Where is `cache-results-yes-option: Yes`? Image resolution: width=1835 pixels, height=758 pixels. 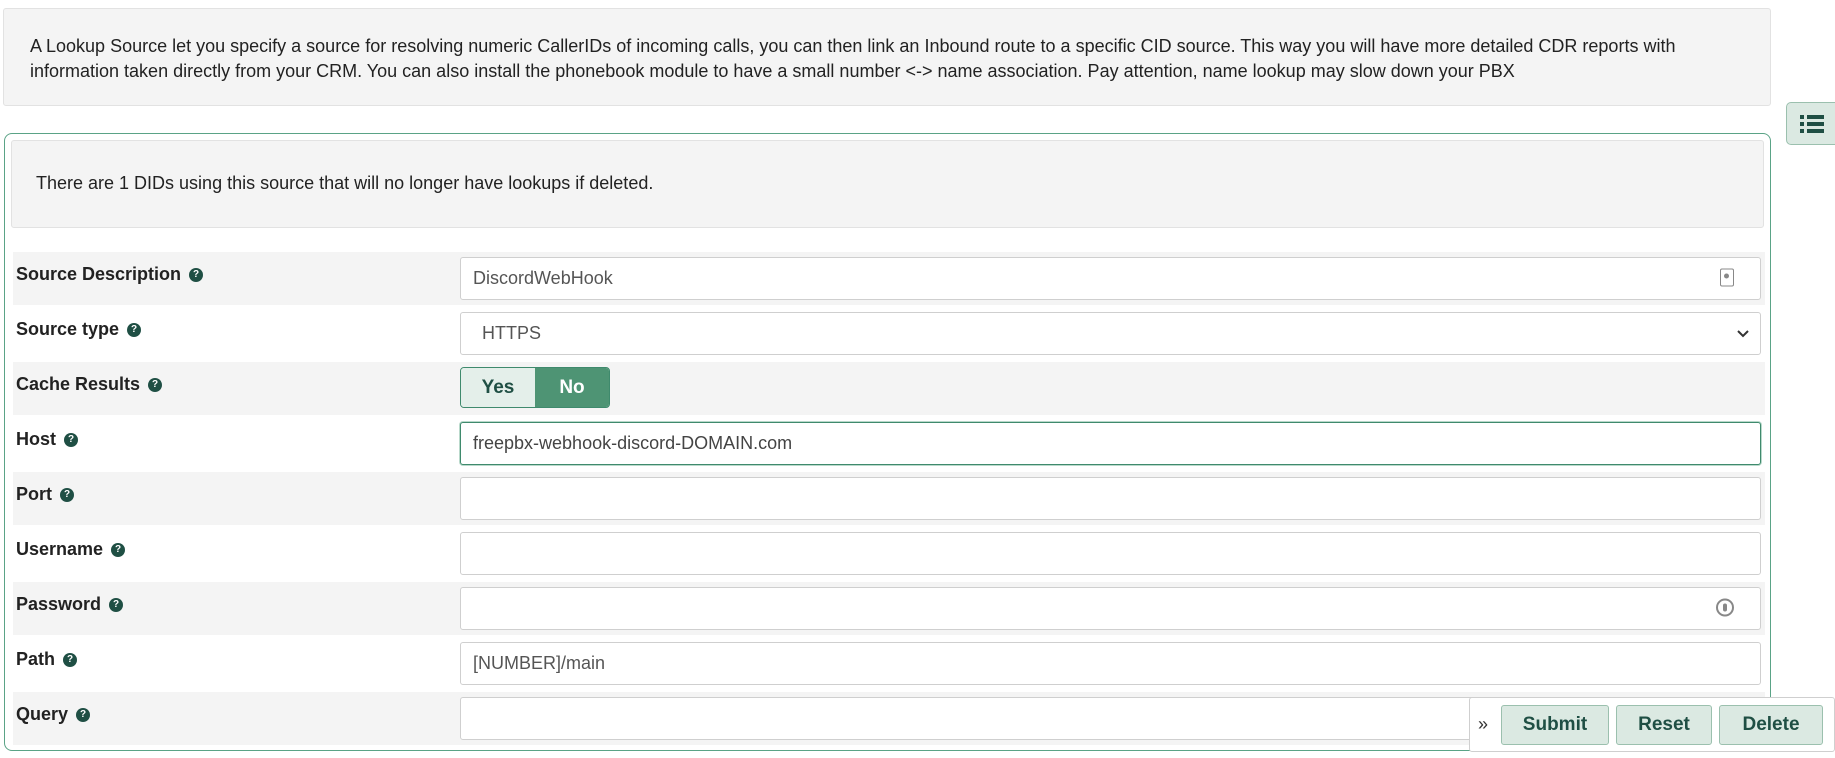 cache-results-yes-option: Yes is located at coordinates (498, 387).